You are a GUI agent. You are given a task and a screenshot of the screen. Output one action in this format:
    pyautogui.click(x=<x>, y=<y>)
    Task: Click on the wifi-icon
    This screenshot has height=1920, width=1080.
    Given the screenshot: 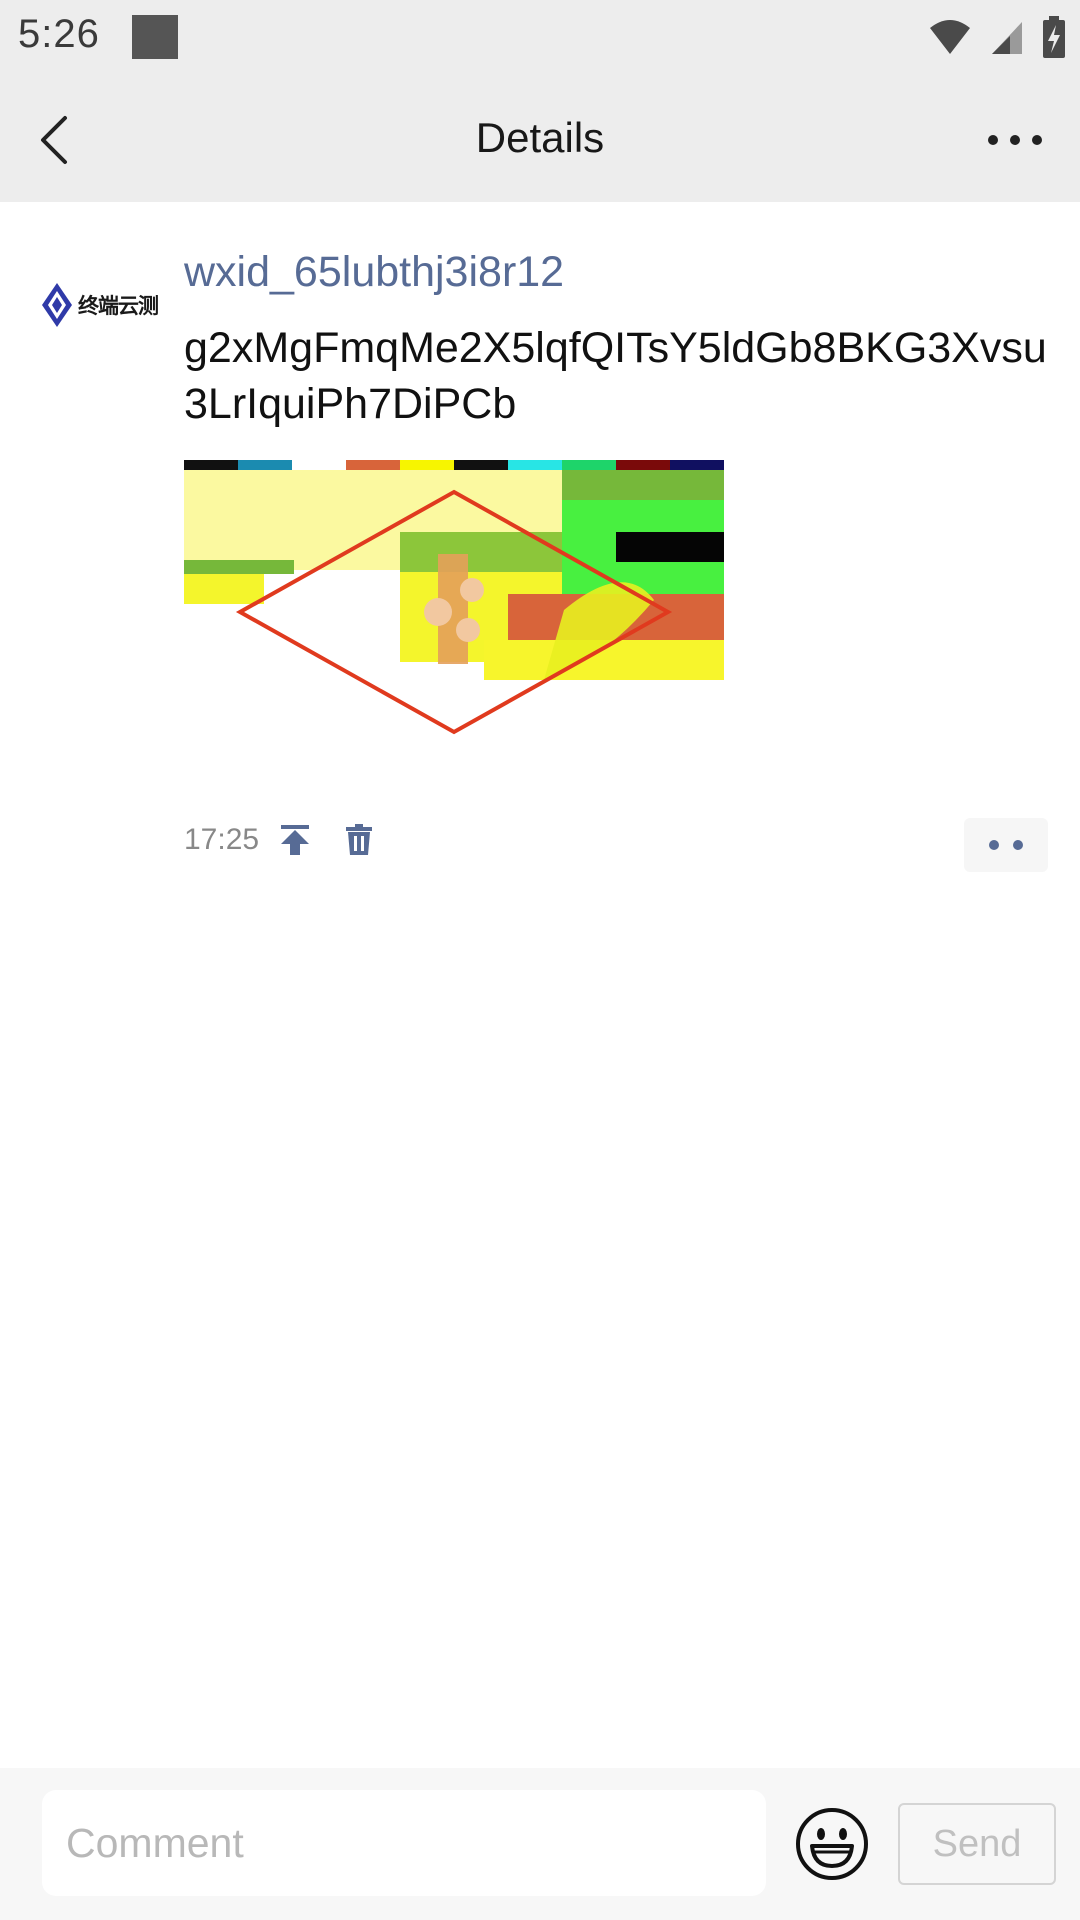 What is the action you would take?
    pyautogui.click(x=950, y=37)
    